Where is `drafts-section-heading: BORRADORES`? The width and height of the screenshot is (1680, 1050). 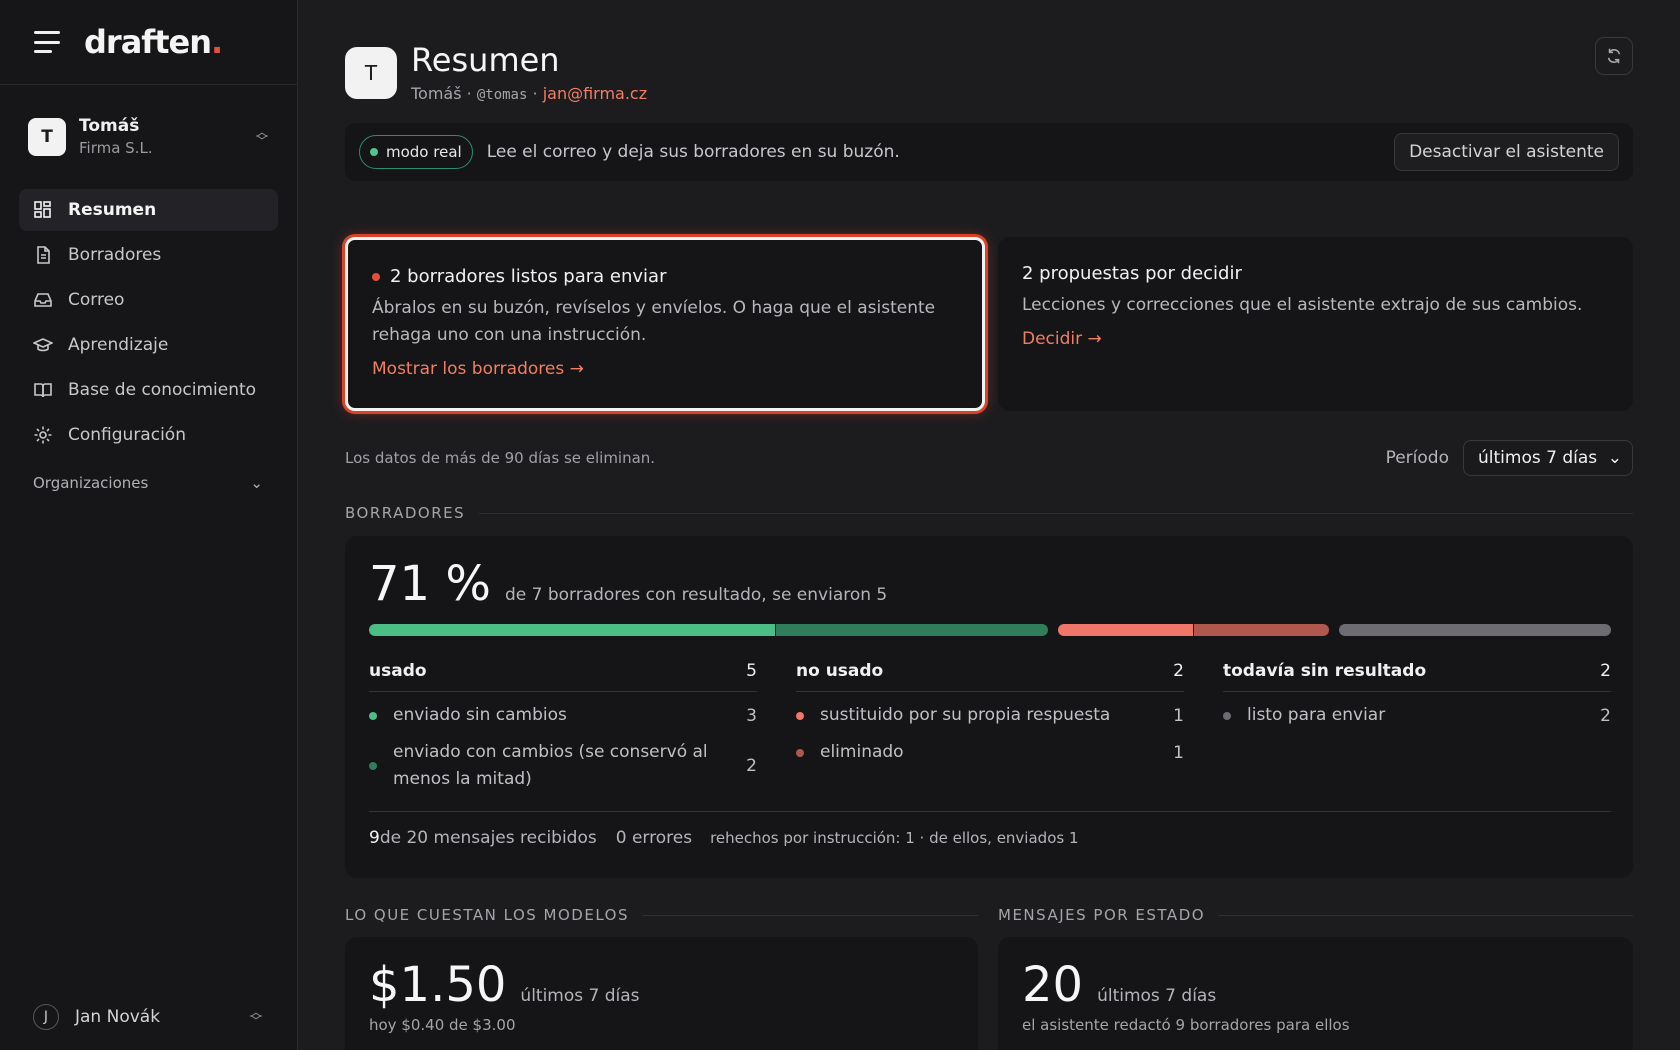 drafts-section-heading: BORRADORES is located at coordinates (989, 513).